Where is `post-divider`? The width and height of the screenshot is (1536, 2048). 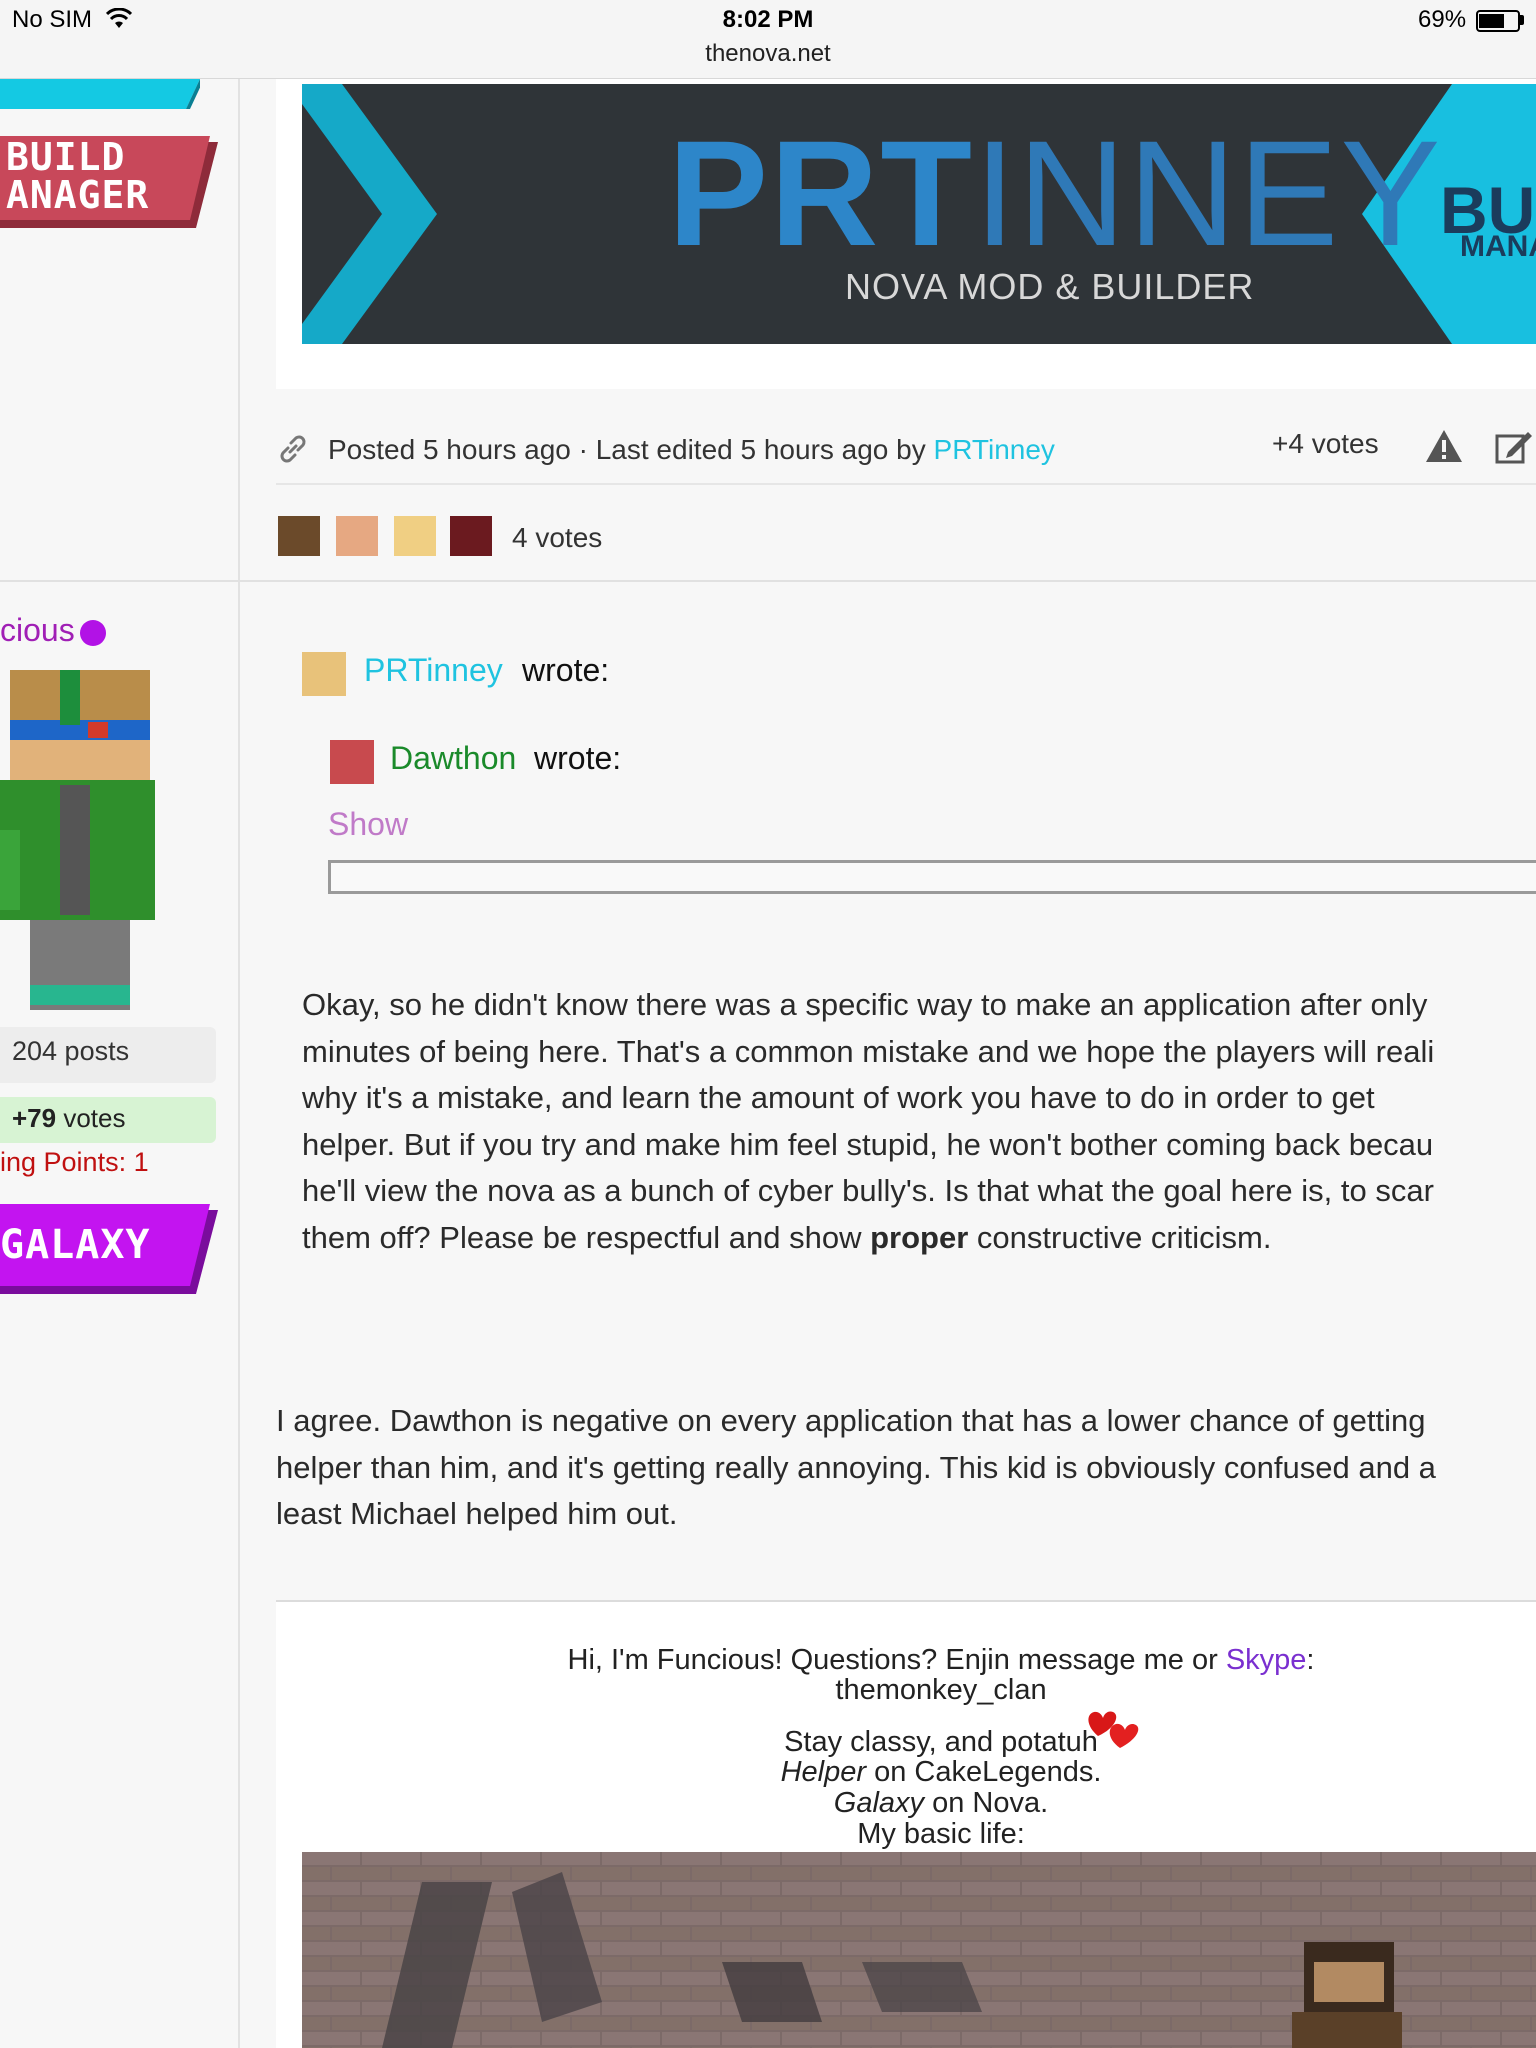 post-divider is located at coordinates (768, 581).